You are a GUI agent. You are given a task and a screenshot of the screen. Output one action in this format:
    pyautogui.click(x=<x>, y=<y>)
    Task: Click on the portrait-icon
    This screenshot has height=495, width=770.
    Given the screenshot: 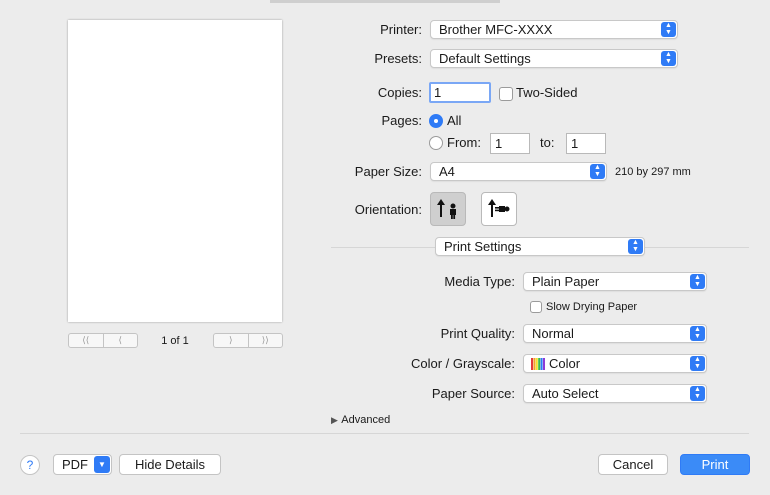 What is the action you would take?
    pyautogui.click(x=446, y=209)
    